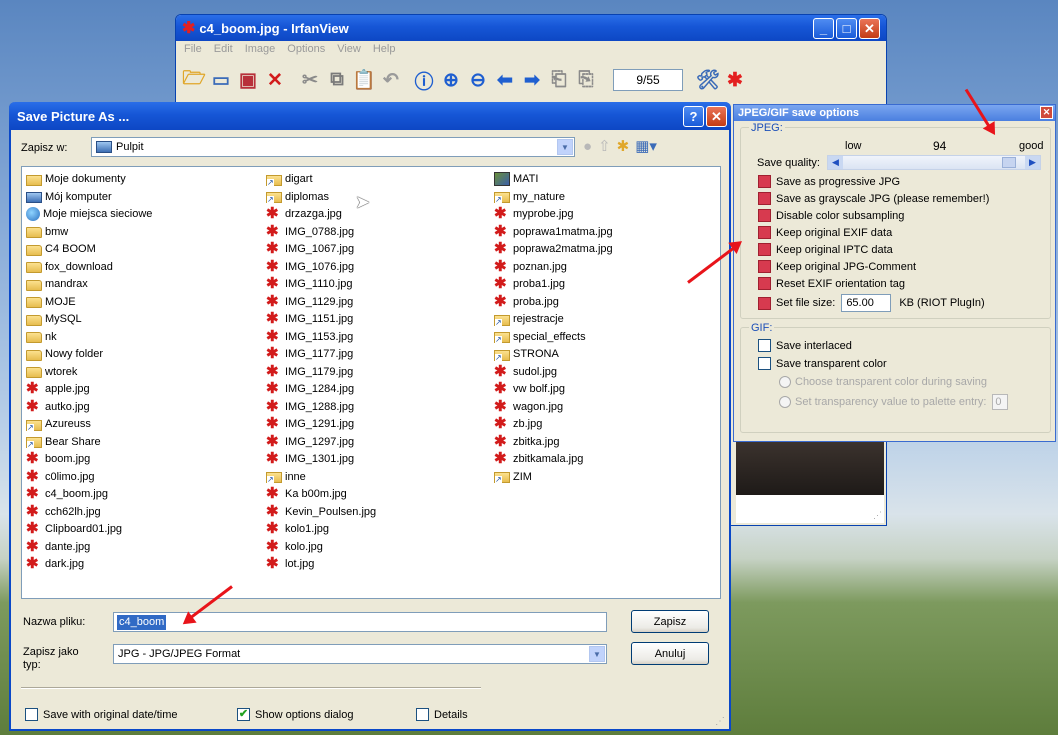 The height and width of the screenshot is (735, 1058). I want to click on back-icon: ●, so click(587, 146).